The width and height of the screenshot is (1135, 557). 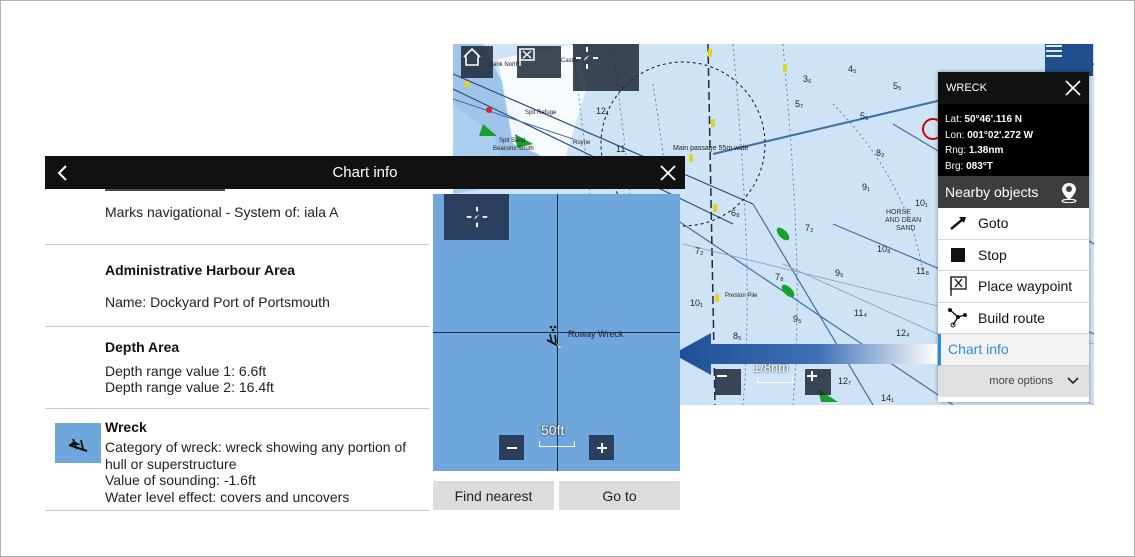 I want to click on chart-info-header: Chart info, so click(x=365, y=172).